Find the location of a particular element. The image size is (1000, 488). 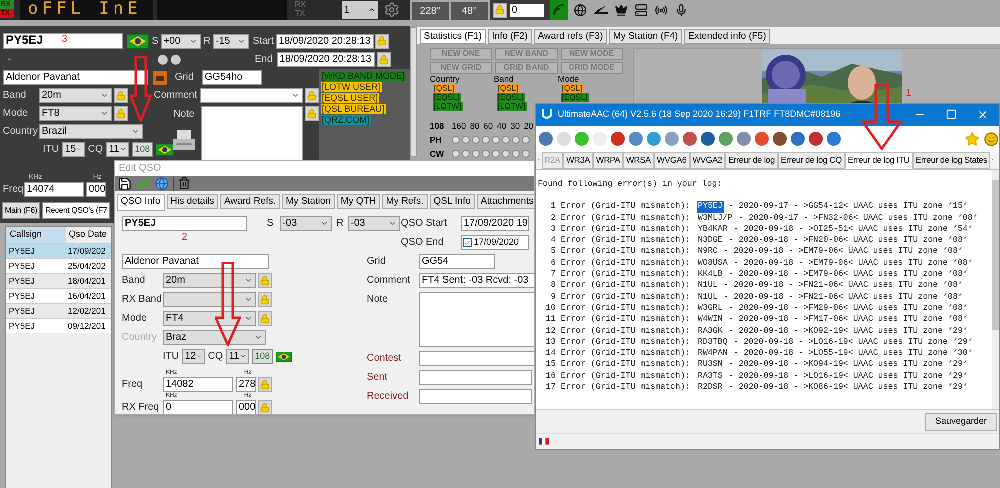

callsign: RD3TBQ is located at coordinates (713, 342).